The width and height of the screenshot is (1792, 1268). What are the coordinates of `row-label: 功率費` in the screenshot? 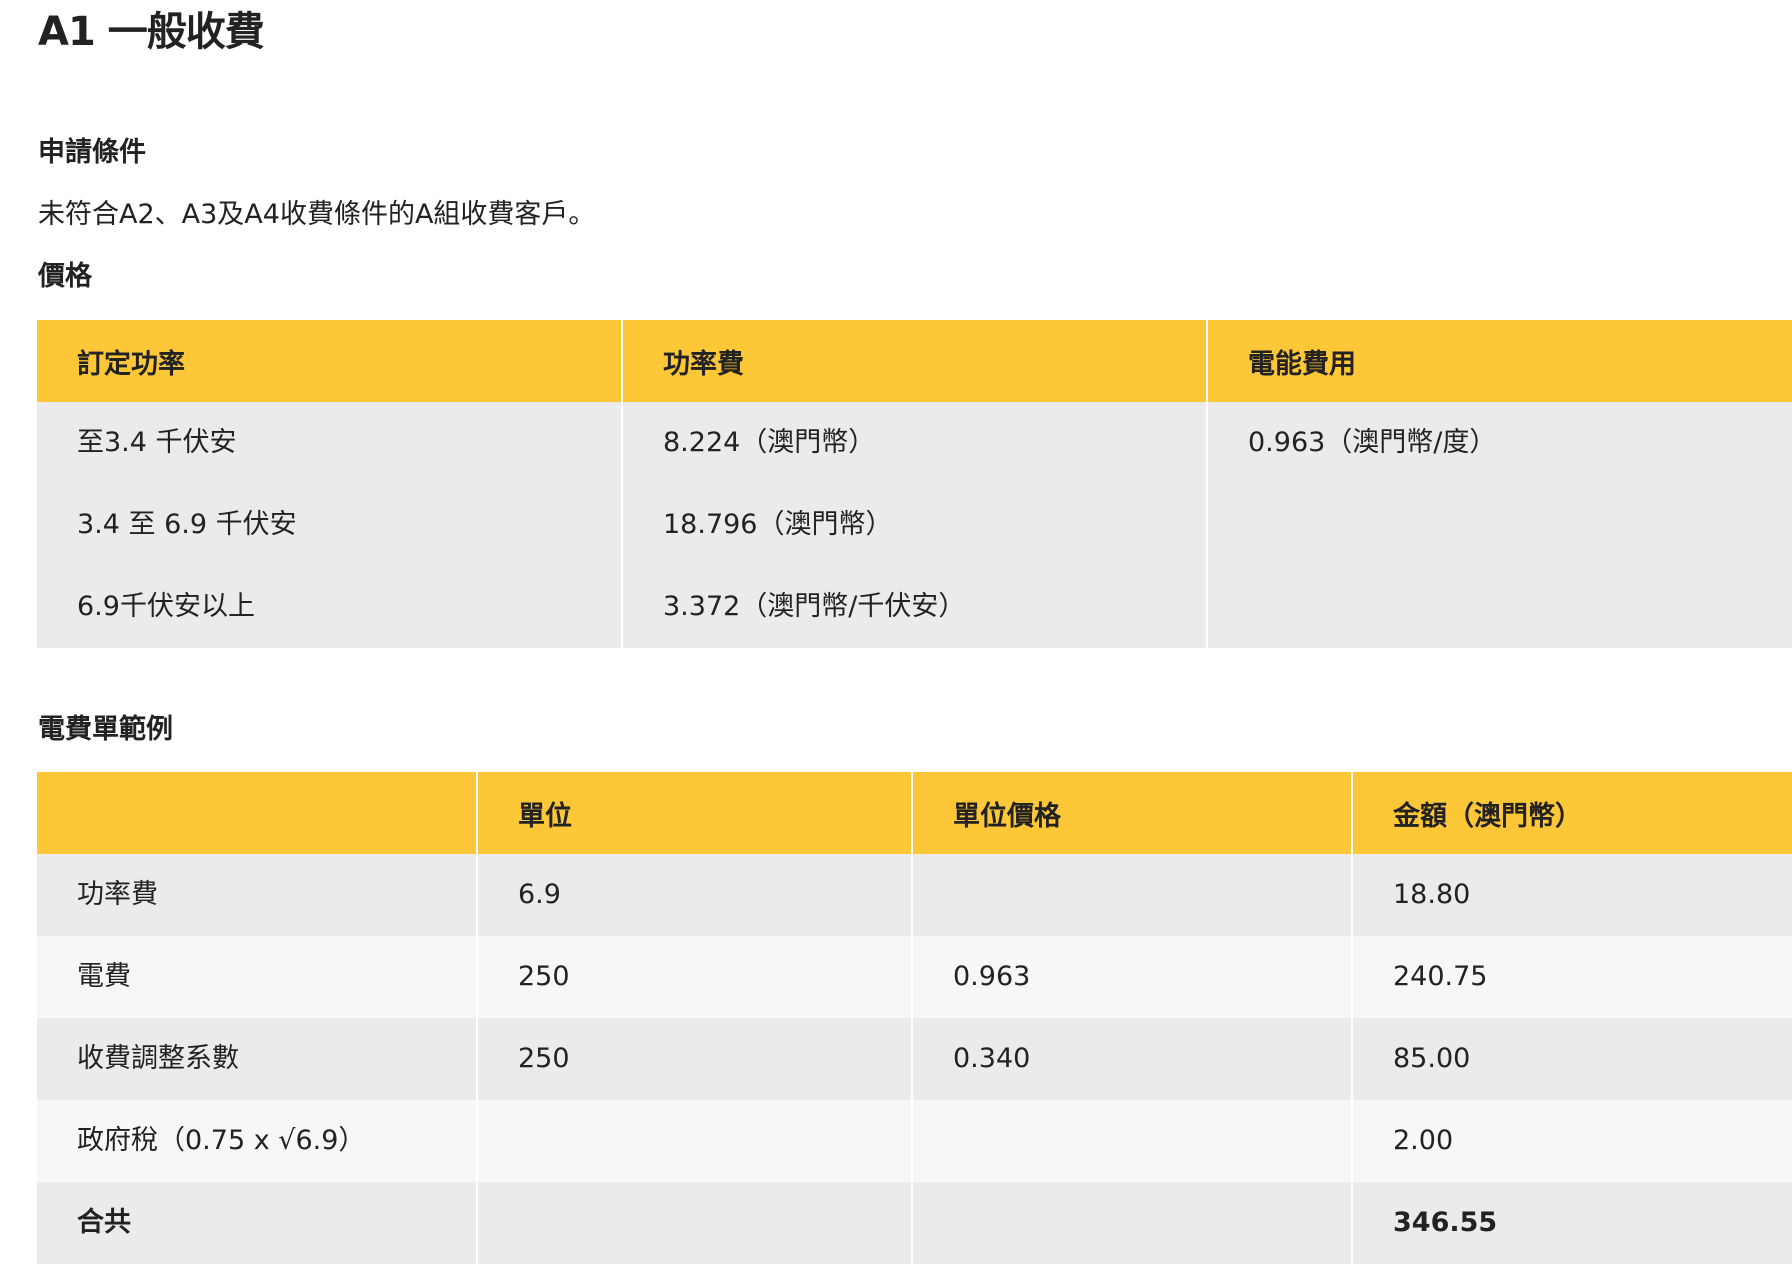 It's located at (257, 895).